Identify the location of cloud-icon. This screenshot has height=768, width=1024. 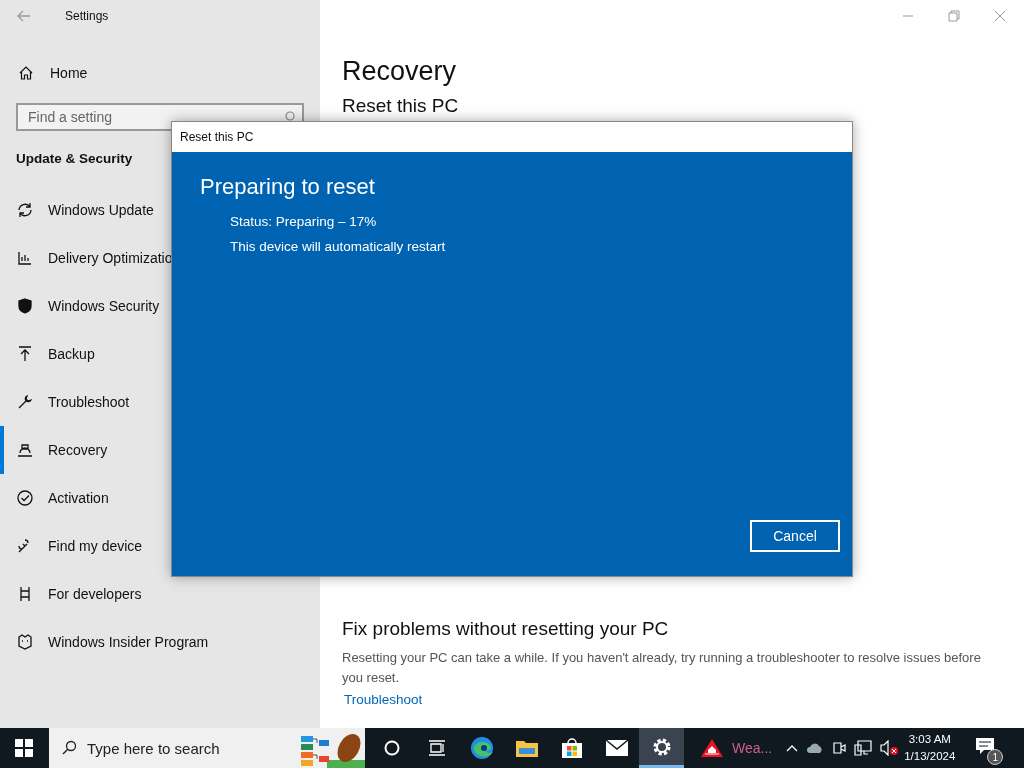
(815, 748).